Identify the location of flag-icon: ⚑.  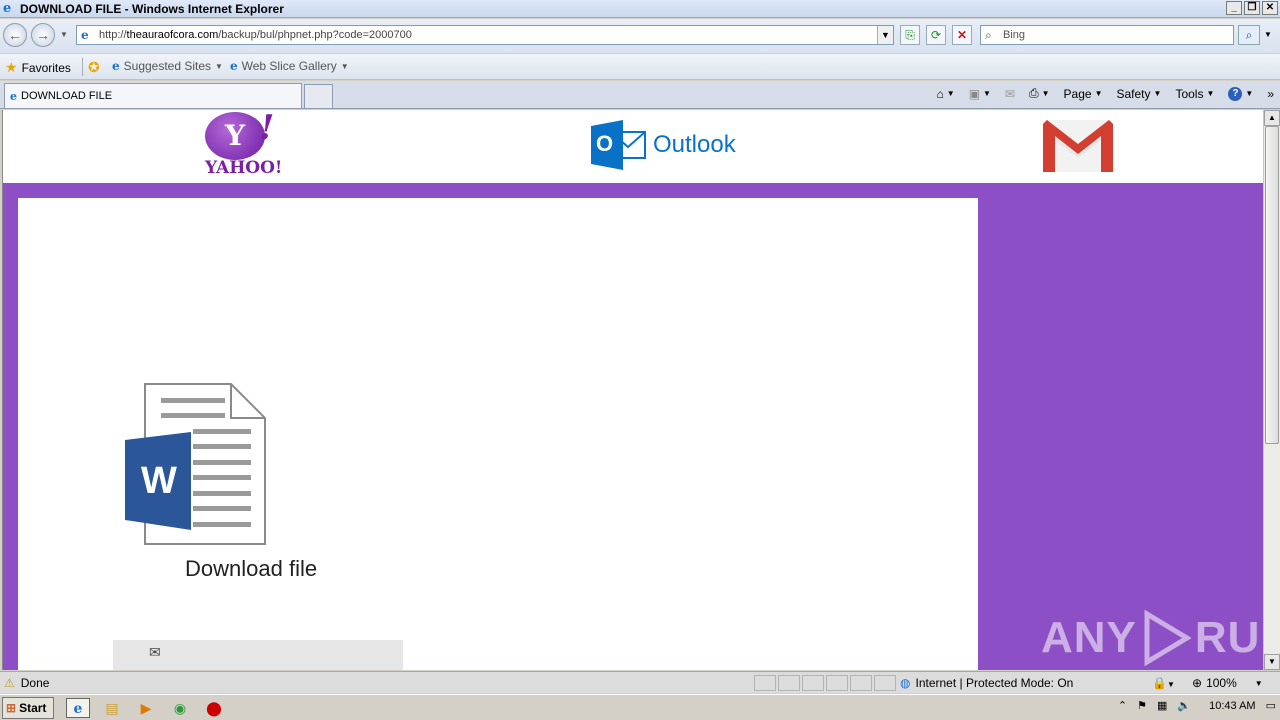
(1142, 705).